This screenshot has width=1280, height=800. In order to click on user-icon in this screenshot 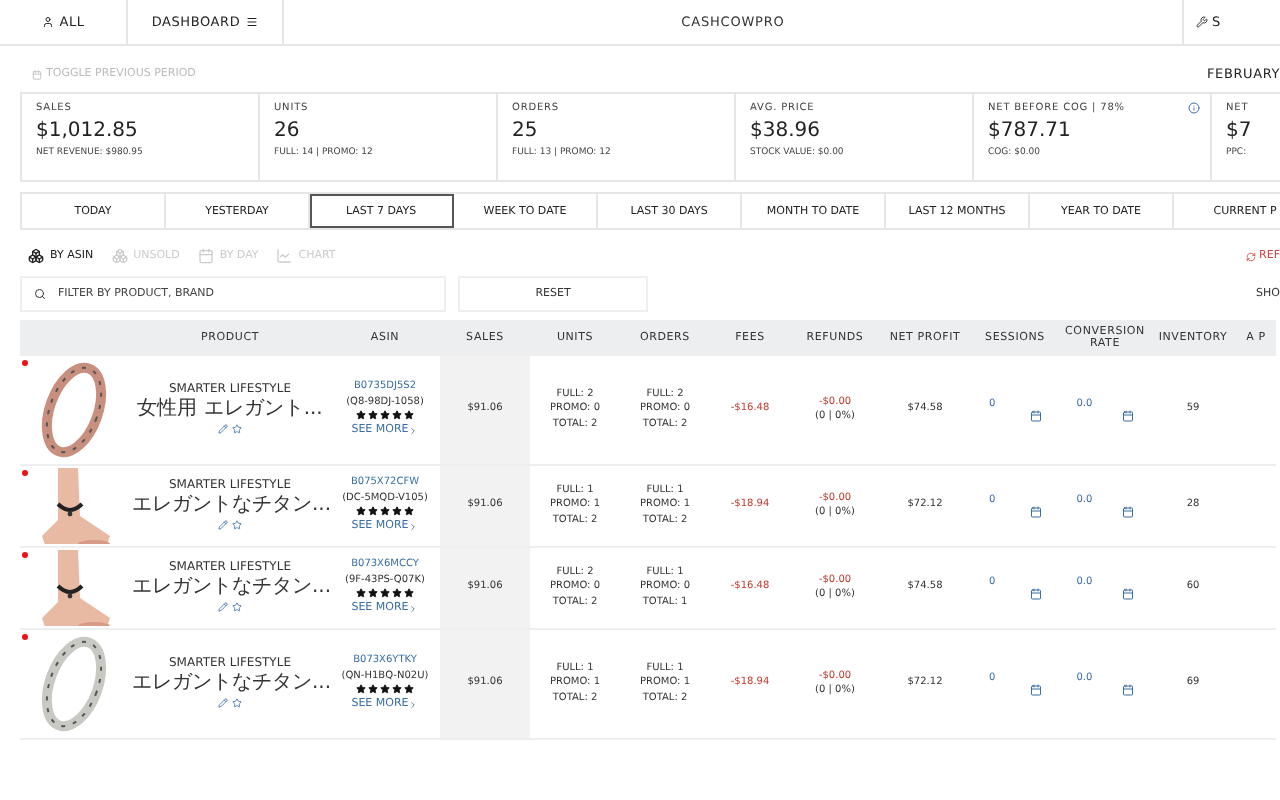, I will do `click(47, 22)`.